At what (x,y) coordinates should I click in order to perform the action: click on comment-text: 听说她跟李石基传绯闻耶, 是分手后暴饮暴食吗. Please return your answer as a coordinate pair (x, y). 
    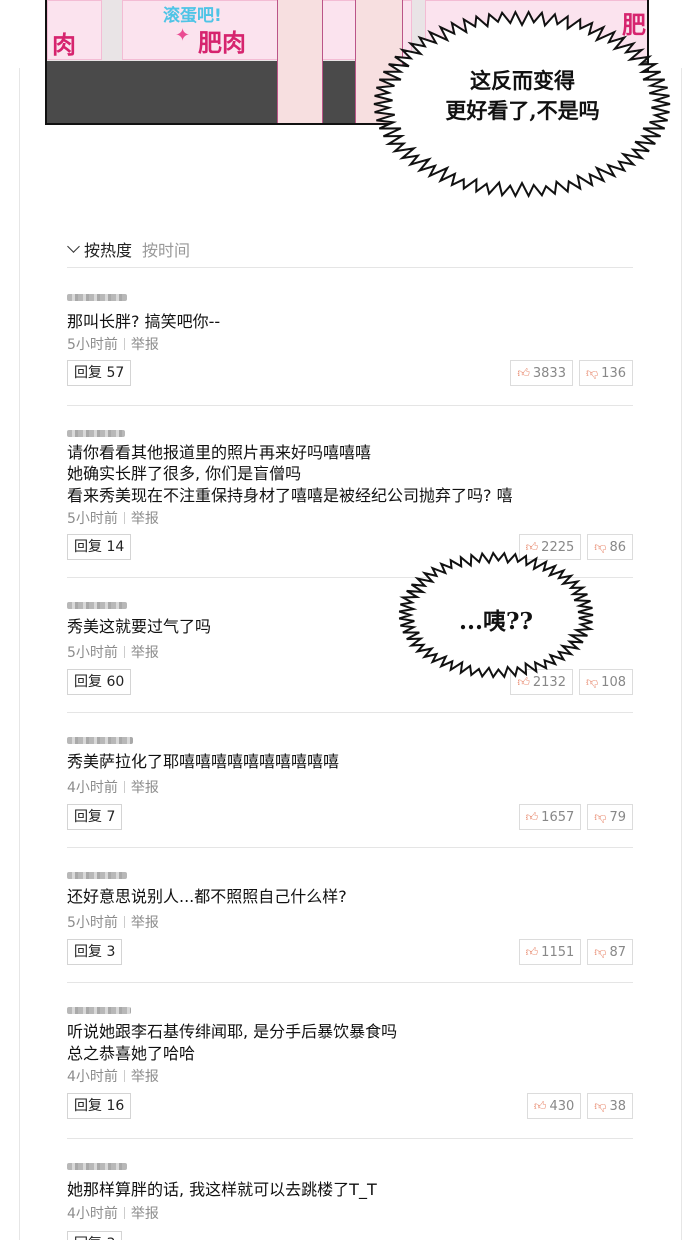
    Looking at the image, I should click on (232, 1031).